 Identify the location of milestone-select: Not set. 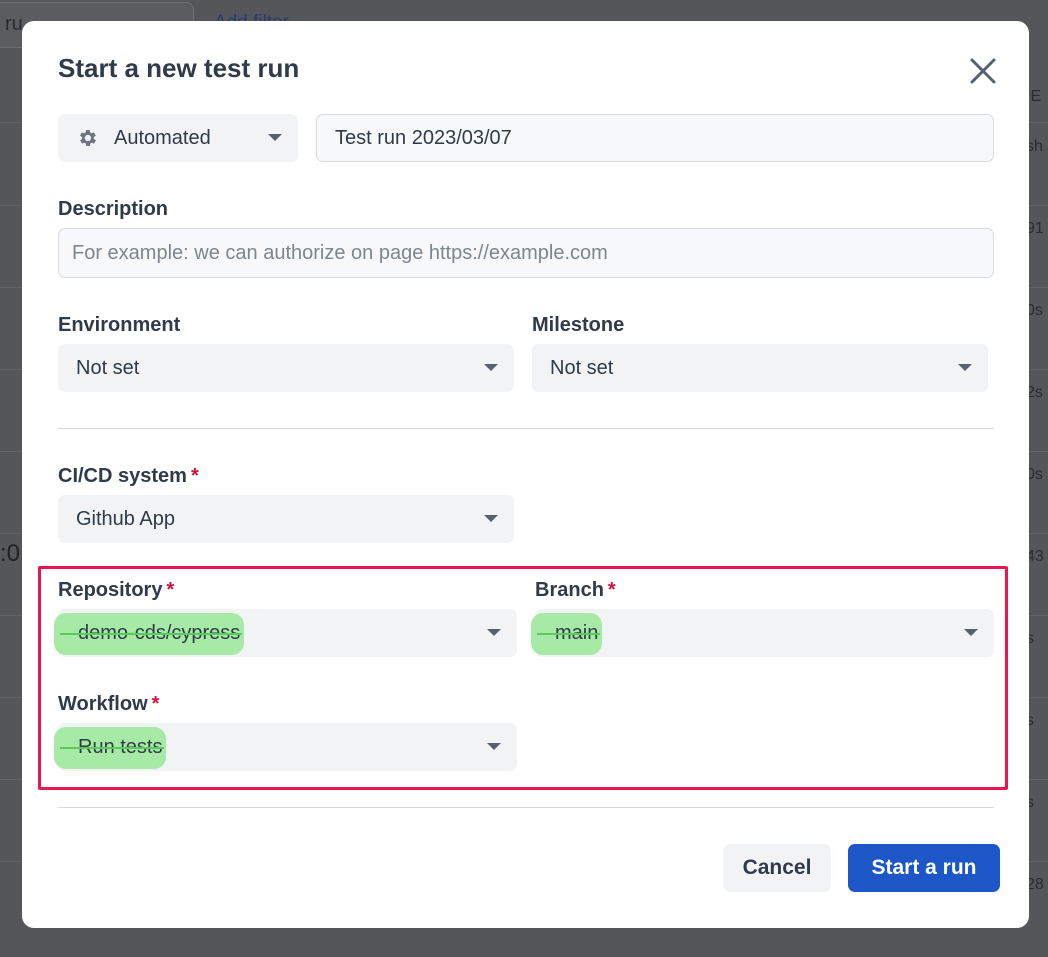
(760, 368).